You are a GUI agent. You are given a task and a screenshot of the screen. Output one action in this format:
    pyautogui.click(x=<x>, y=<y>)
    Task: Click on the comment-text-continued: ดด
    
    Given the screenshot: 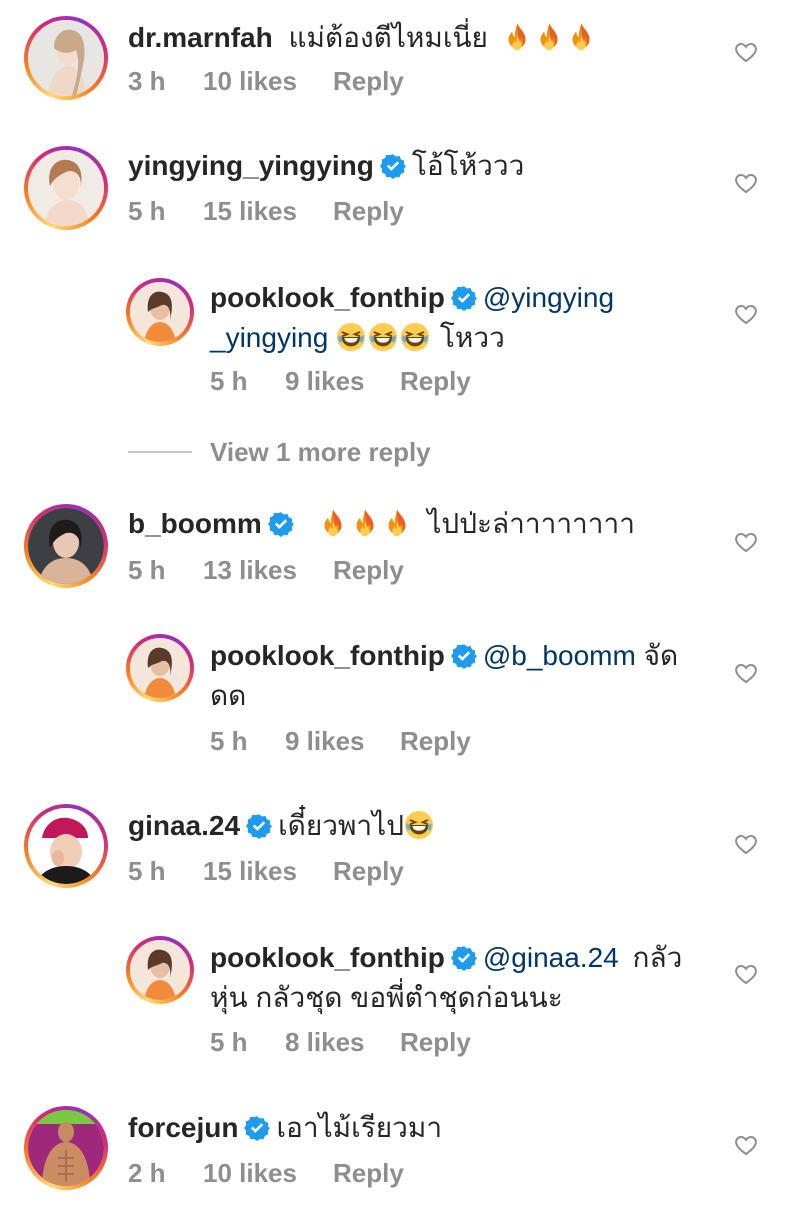 What is the action you would take?
    pyautogui.click(x=228, y=695)
    